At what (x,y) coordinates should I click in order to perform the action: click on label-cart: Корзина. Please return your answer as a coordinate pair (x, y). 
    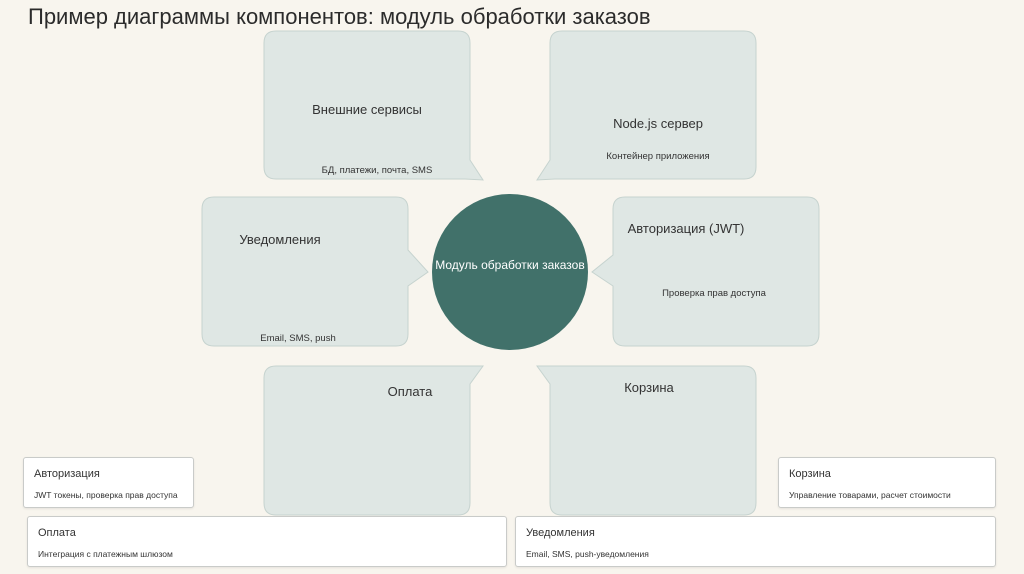
    Looking at the image, I should click on (649, 387).